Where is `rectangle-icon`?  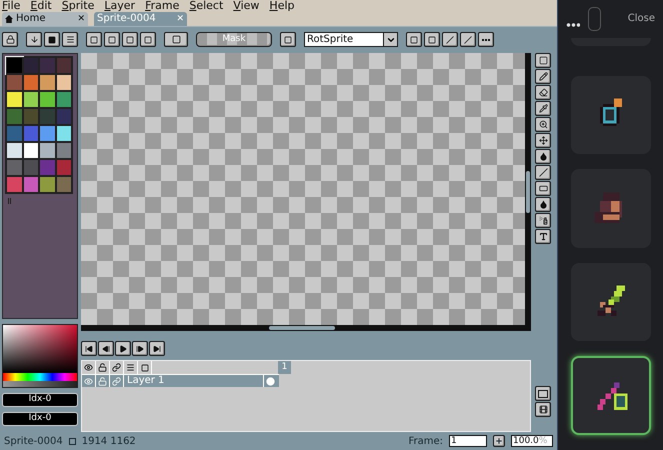
rectangle-icon is located at coordinates (543, 188).